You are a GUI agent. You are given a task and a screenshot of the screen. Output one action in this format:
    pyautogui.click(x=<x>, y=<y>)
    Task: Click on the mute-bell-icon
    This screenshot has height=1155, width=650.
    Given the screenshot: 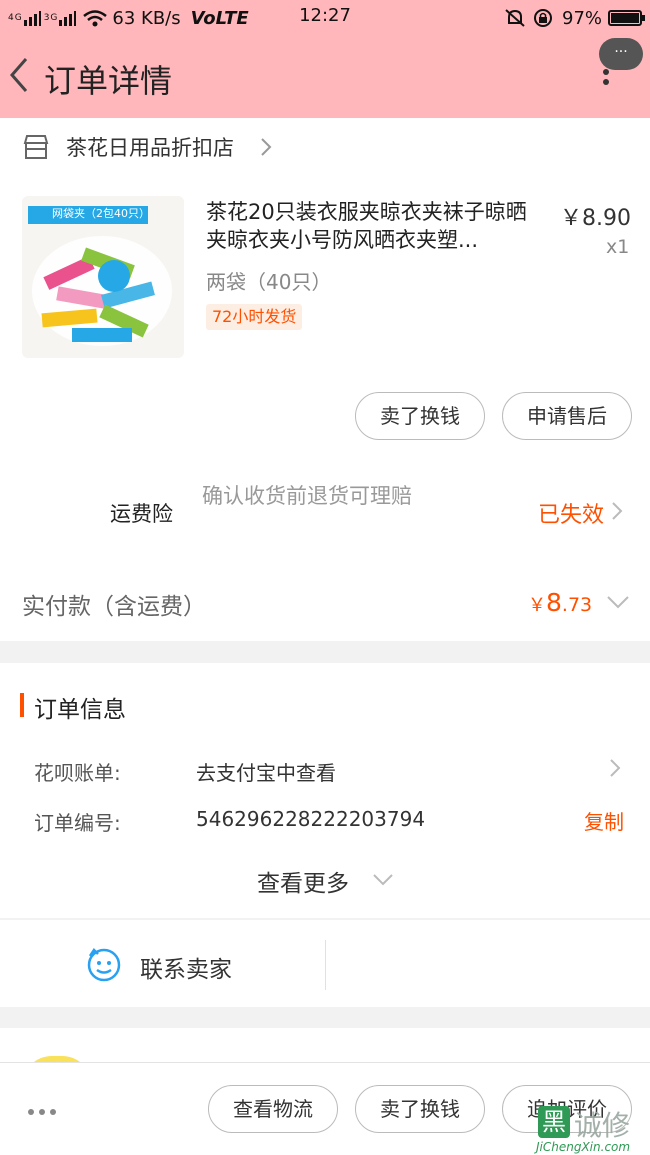 What is the action you would take?
    pyautogui.click(x=515, y=18)
    